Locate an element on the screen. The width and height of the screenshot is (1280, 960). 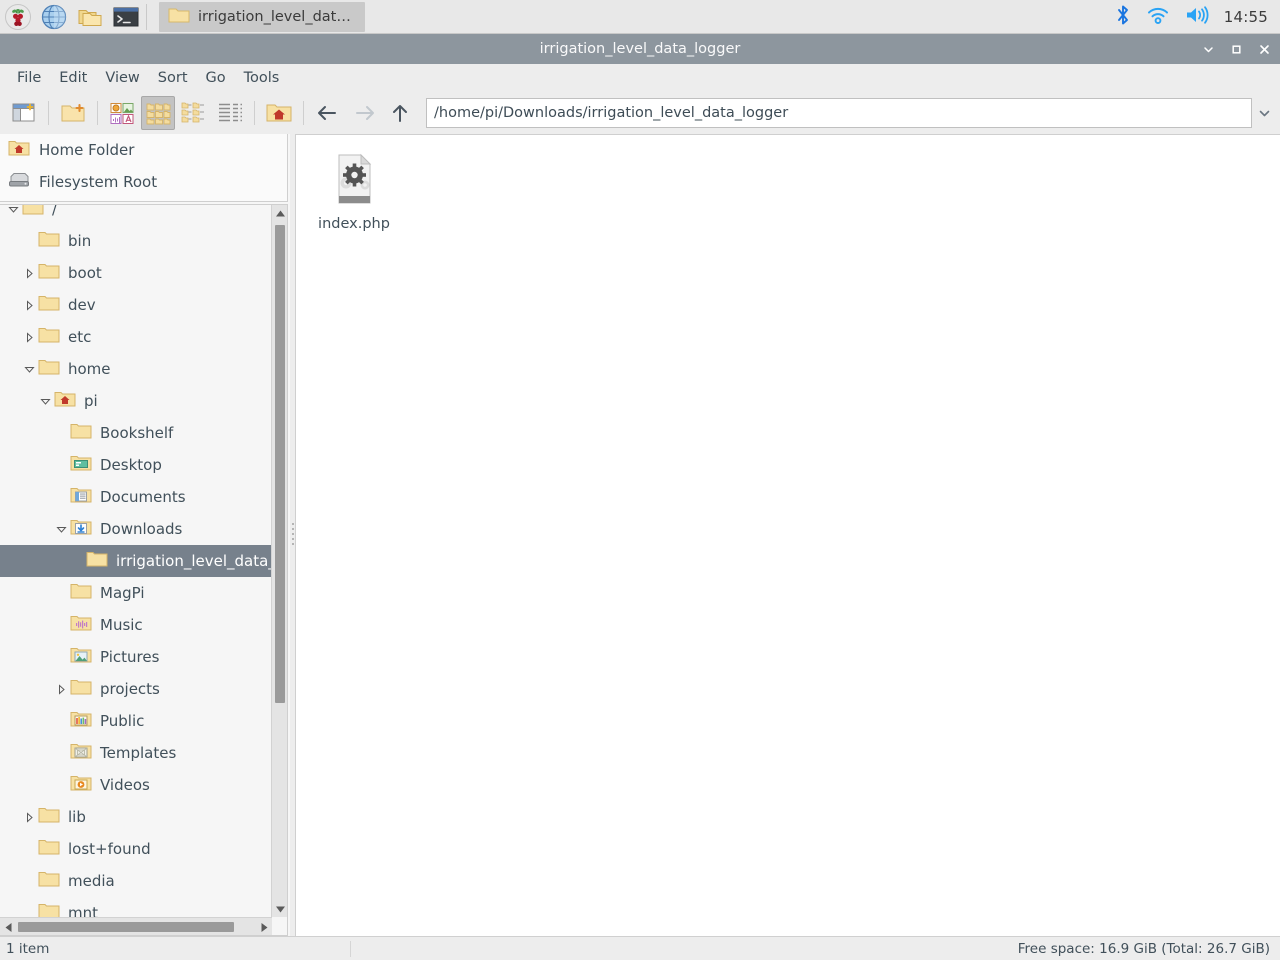
tree-item: etc is located at coordinates (136, 337).